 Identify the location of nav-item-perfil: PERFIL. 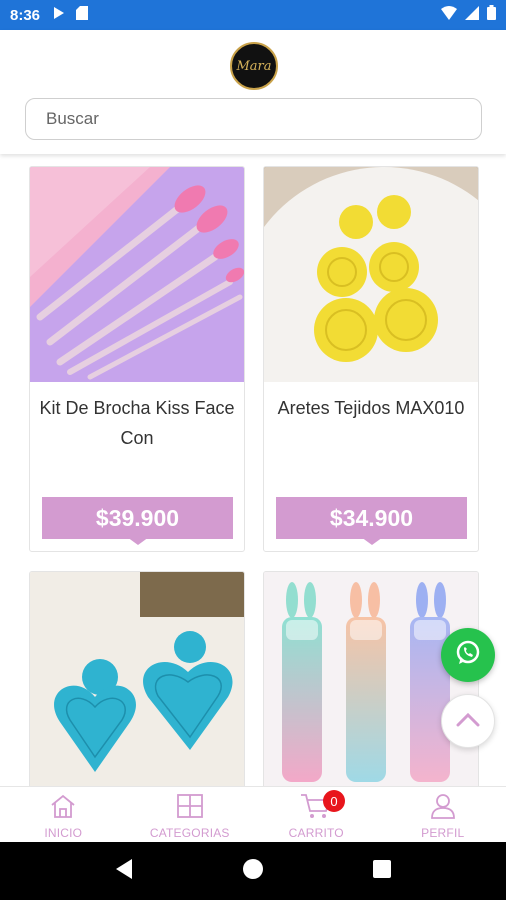
(443, 814).